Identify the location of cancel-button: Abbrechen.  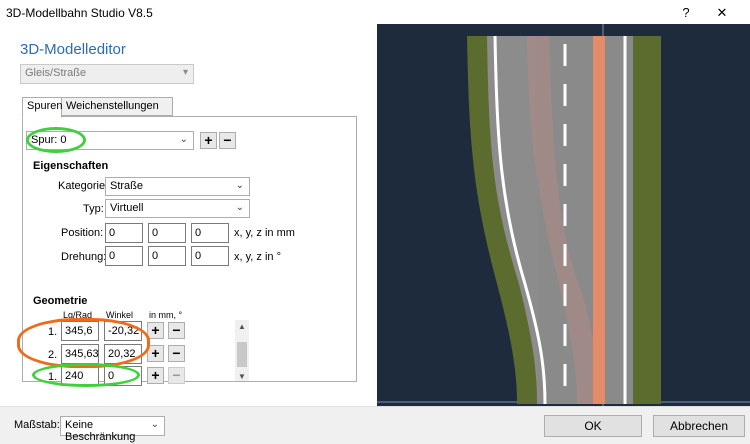
(699, 426).